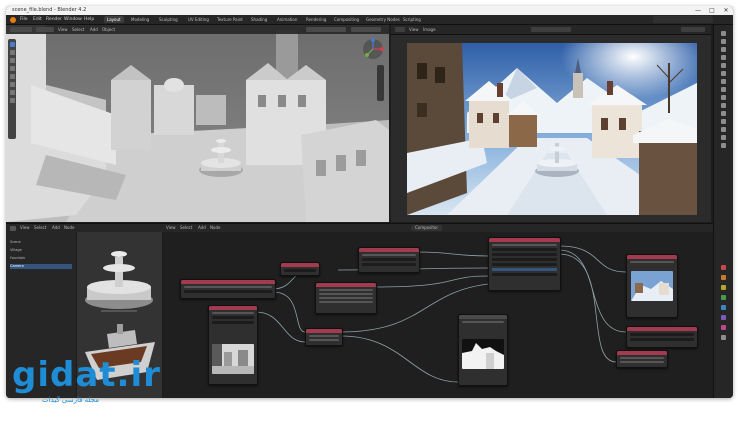 The height and width of the screenshot is (427, 740). What do you see at coordinates (723, 267) in the screenshot?
I see `red-tab-icon` at bounding box center [723, 267].